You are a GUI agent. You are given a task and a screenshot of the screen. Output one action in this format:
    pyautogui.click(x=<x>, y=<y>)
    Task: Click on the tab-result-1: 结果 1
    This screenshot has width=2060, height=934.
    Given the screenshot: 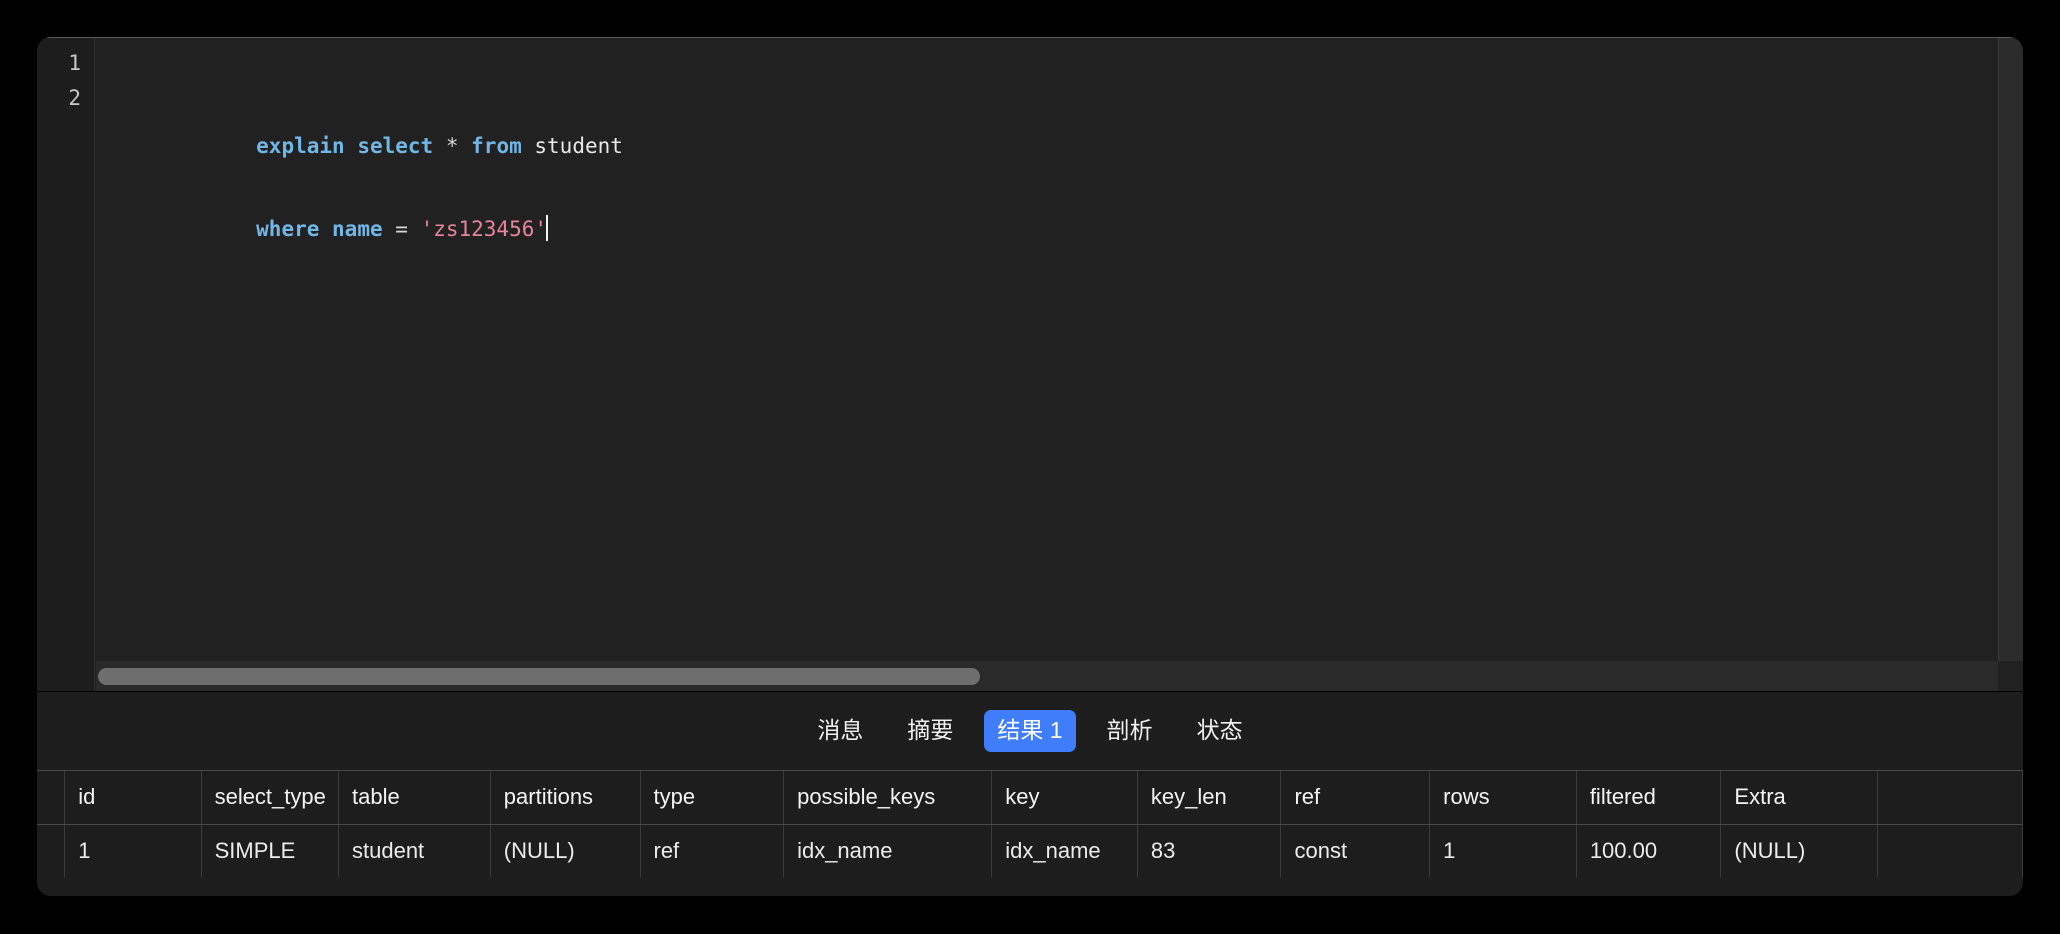 What is the action you would take?
    pyautogui.click(x=1030, y=731)
    